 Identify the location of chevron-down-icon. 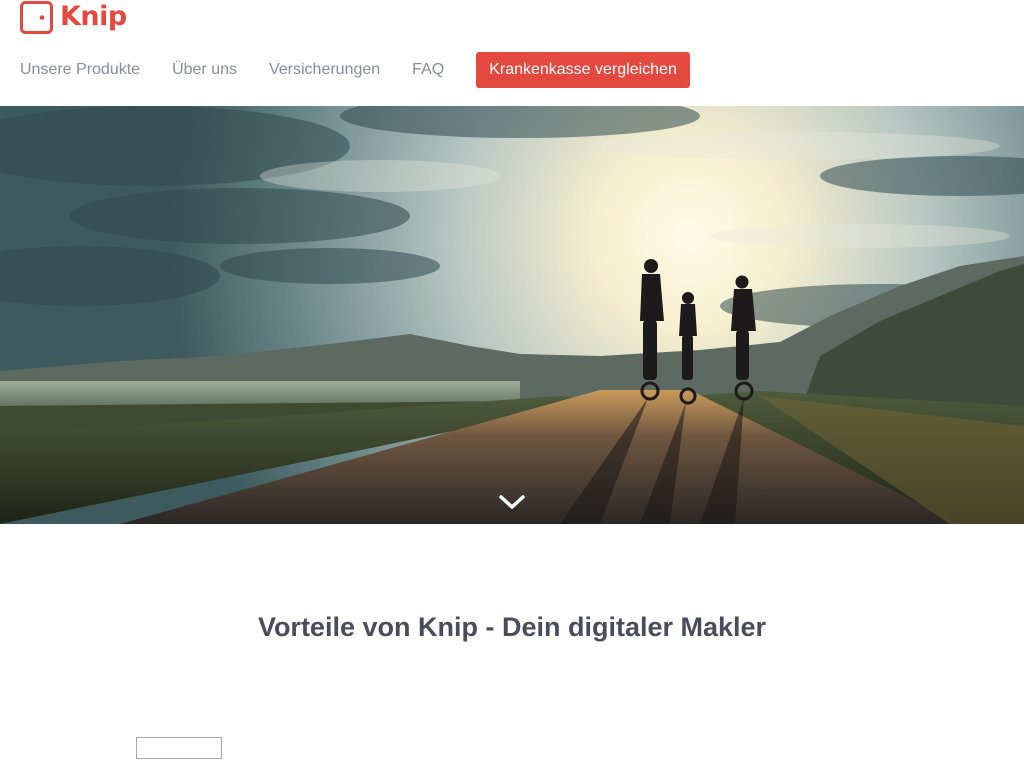
(512, 502).